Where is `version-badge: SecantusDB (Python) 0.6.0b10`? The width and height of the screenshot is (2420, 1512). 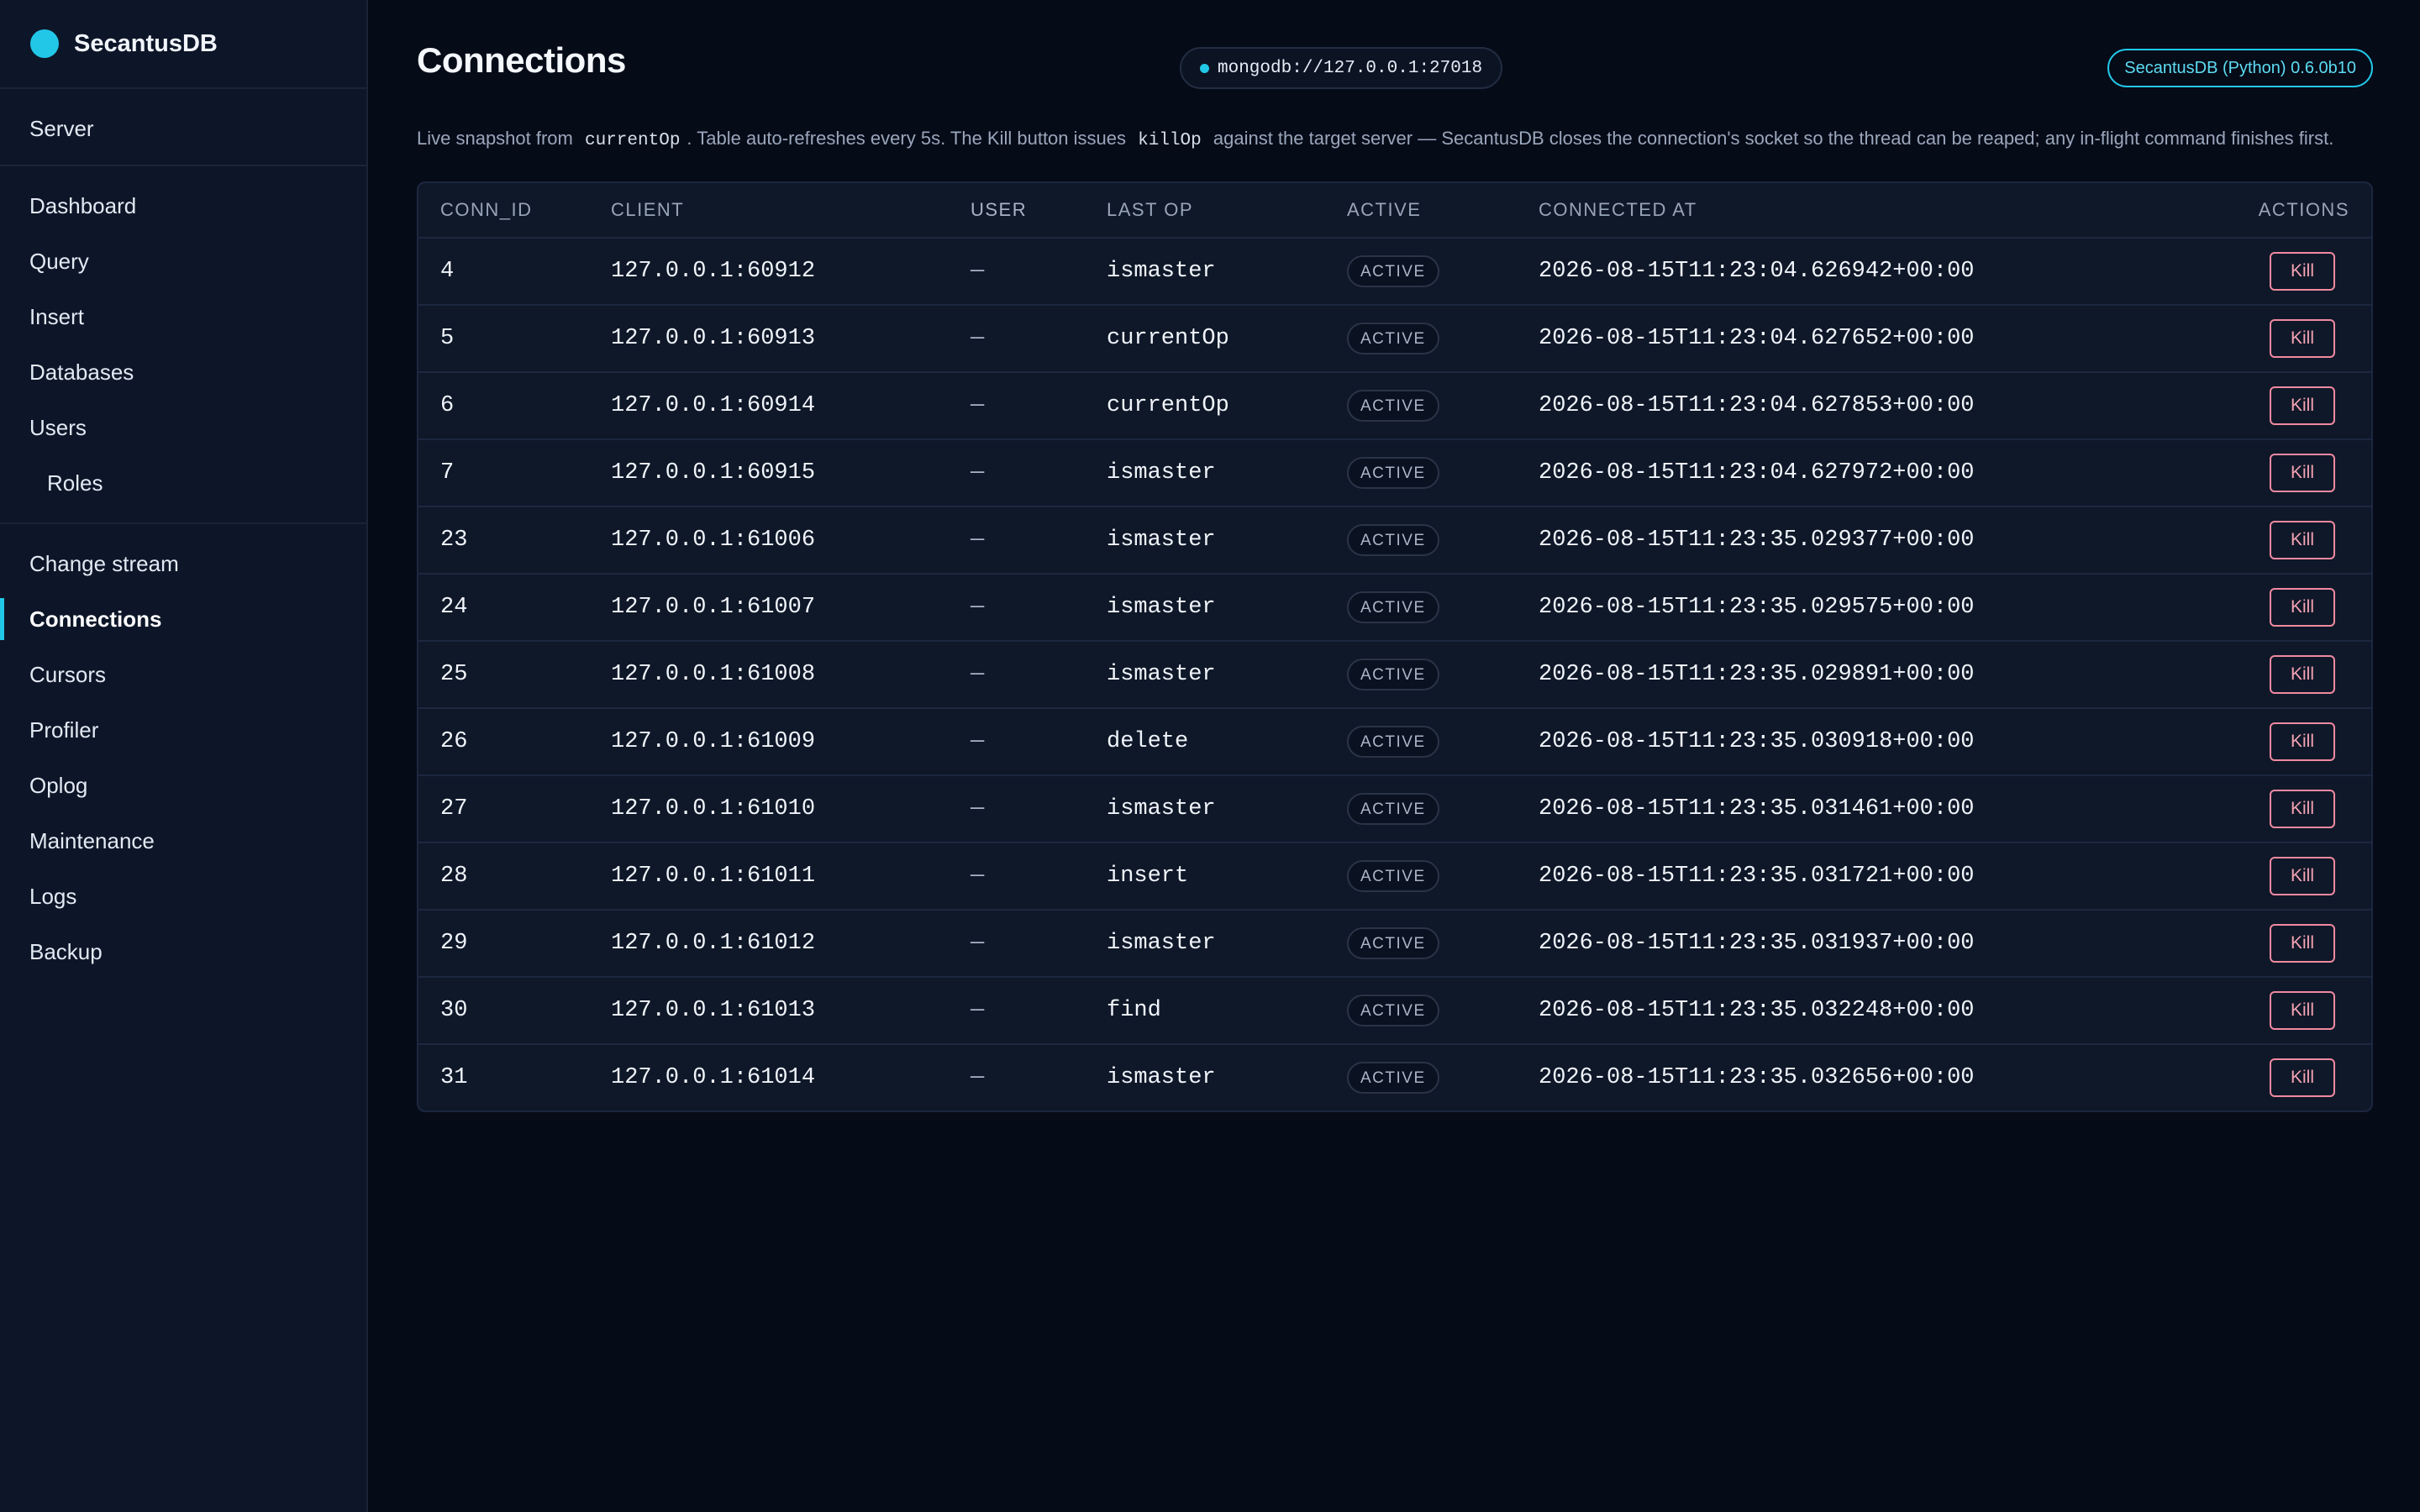 version-badge: SecantusDB (Python) 0.6.0b10 is located at coordinates (2240, 68).